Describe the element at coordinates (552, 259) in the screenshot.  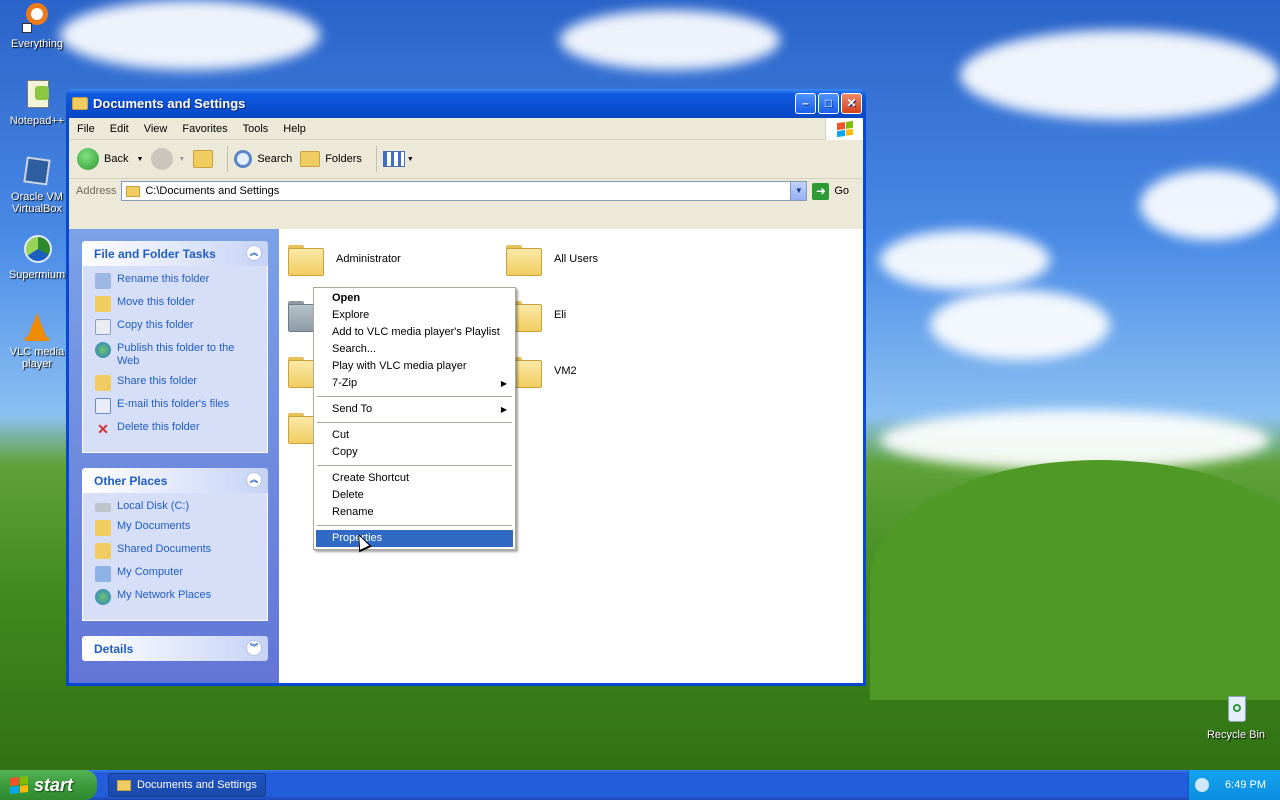
I see `folder-item: All Users` at that location.